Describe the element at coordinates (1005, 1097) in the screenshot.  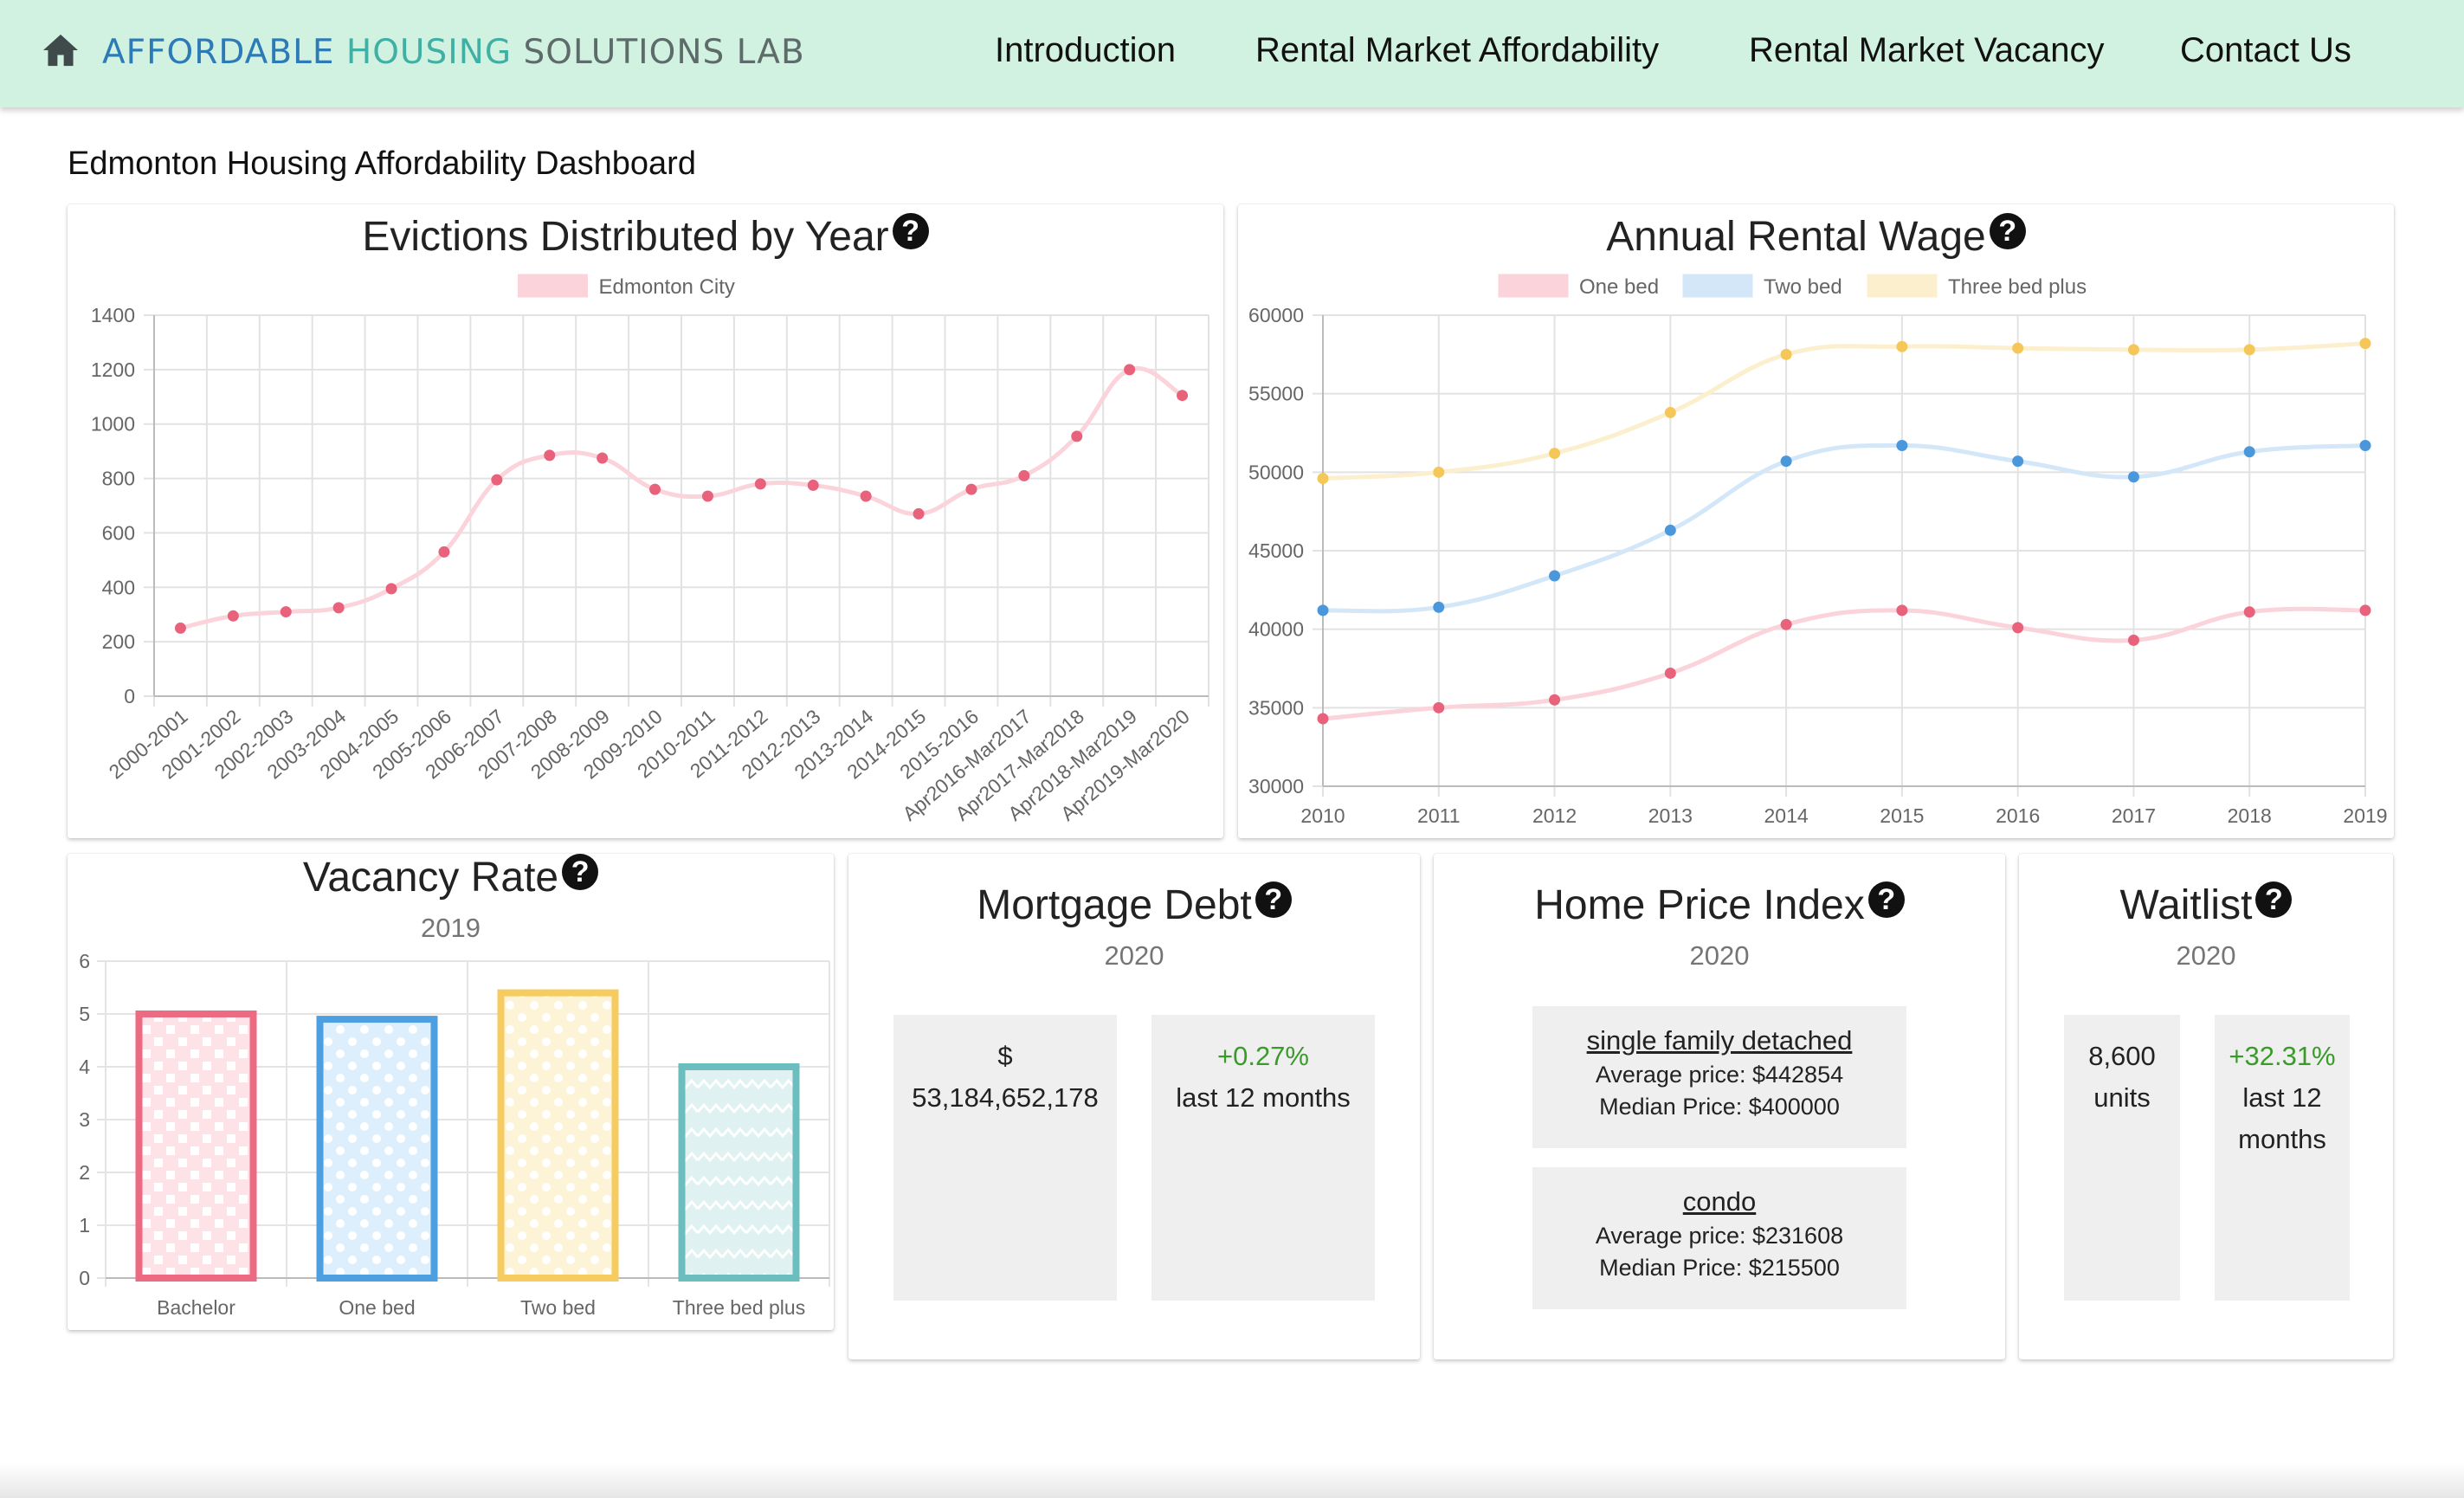
I see `mortgage-amount: 53,184,652,178` at that location.